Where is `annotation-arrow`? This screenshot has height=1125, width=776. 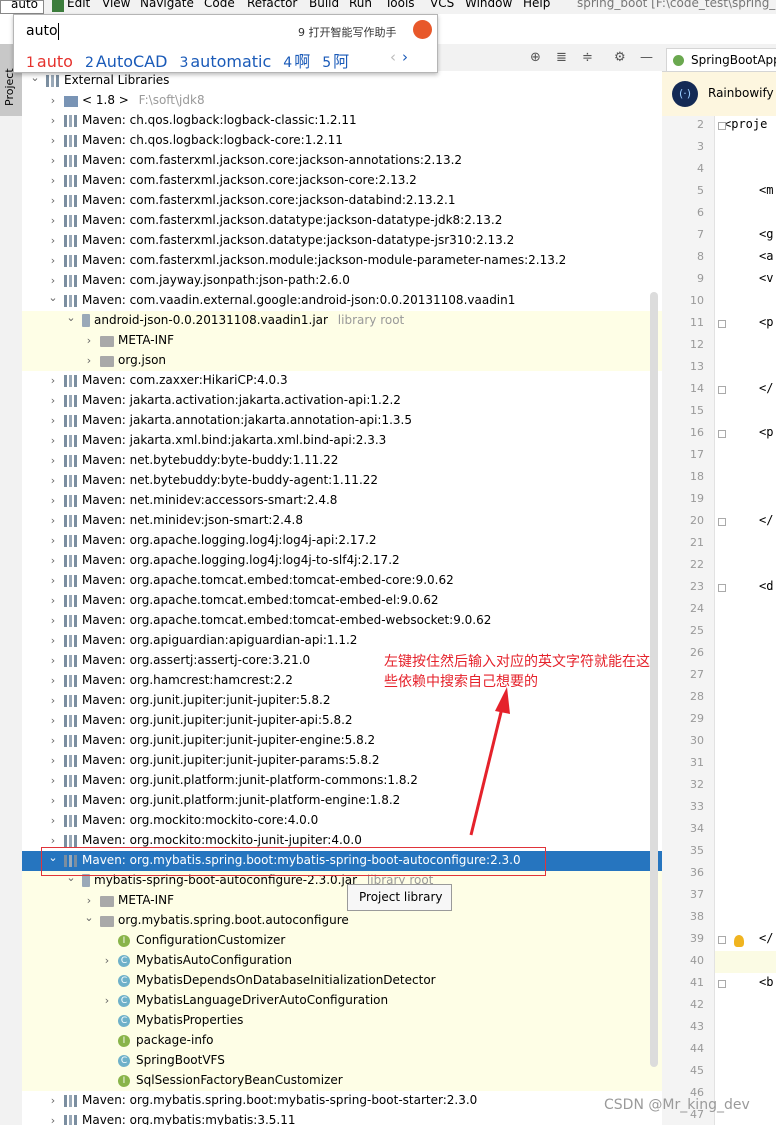
annotation-arrow is located at coordinates (489, 761).